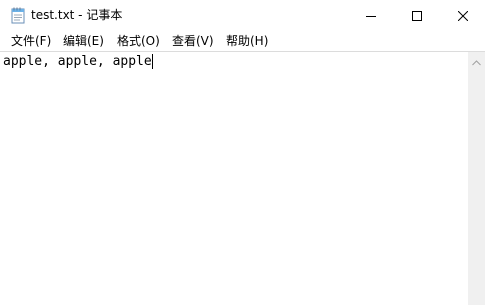 Image resolution: width=485 pixels, height=305 pixels. I want to click on minimize-button, so click(371, 15).